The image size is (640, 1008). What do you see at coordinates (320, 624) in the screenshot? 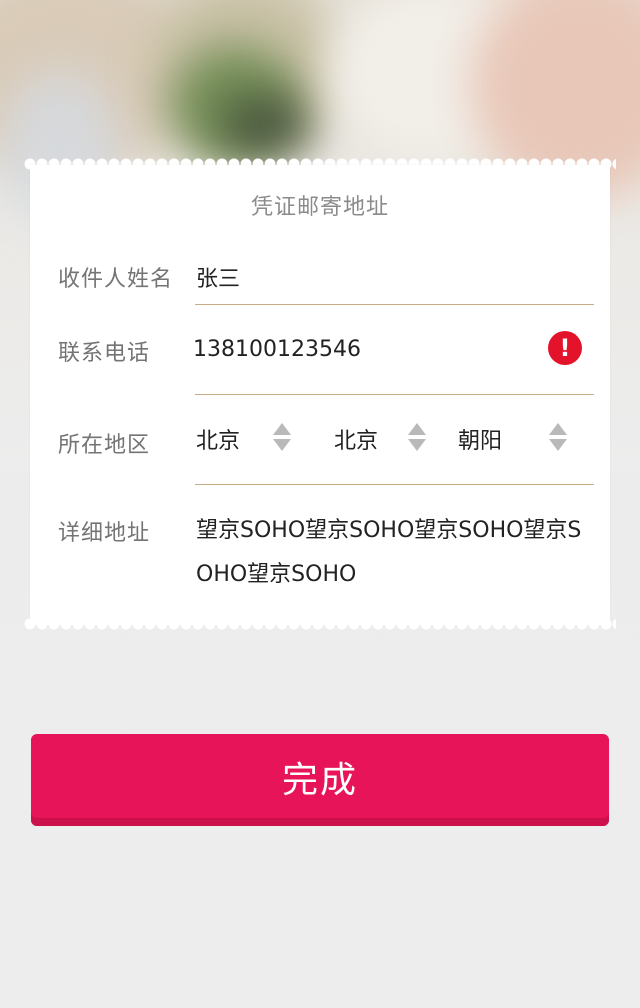
I see `ticket-edge-bottom` at bounding box center [320, 624].